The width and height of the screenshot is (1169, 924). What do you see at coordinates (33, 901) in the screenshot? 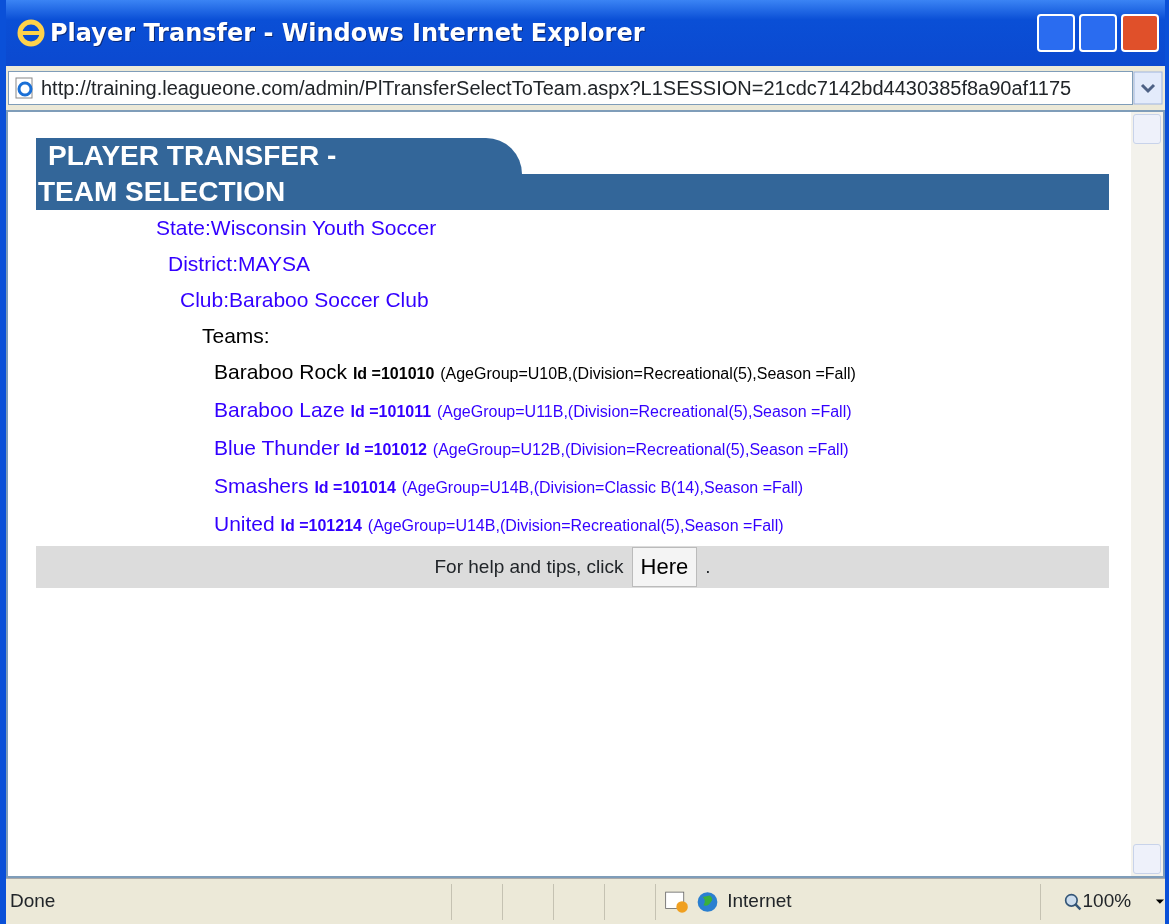
I see `status-text: Done` at bounding box center [33, 901].